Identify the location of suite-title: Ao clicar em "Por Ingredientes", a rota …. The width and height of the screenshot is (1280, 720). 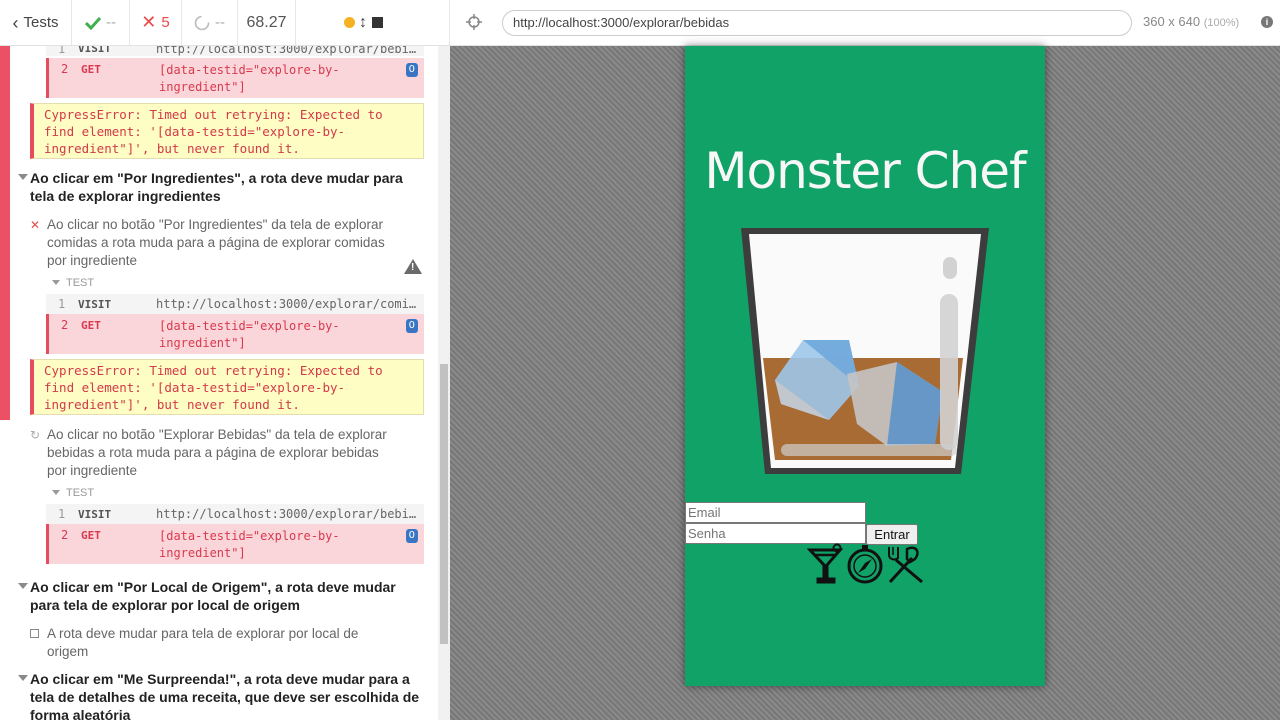
(222, 187).